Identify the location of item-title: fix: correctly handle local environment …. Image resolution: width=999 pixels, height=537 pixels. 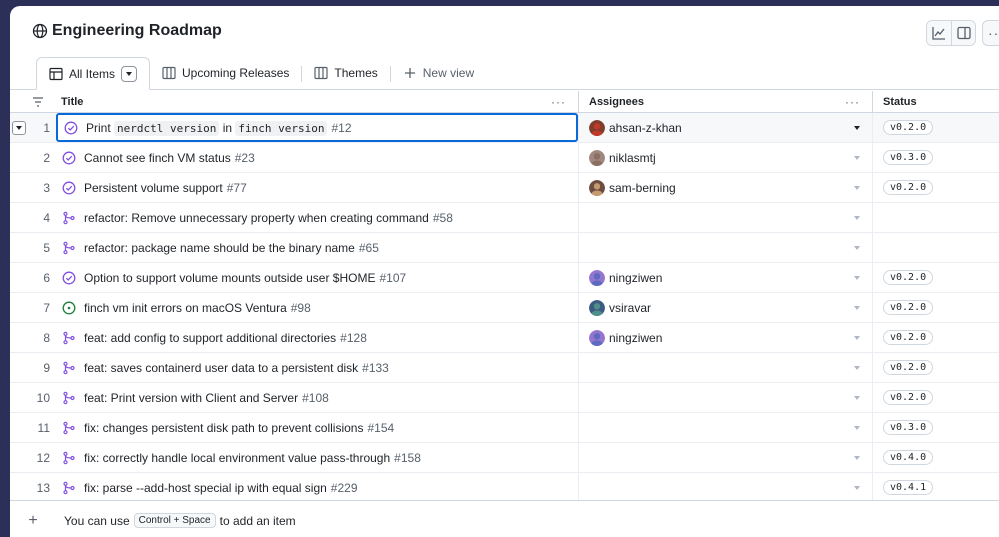
(252, 458).